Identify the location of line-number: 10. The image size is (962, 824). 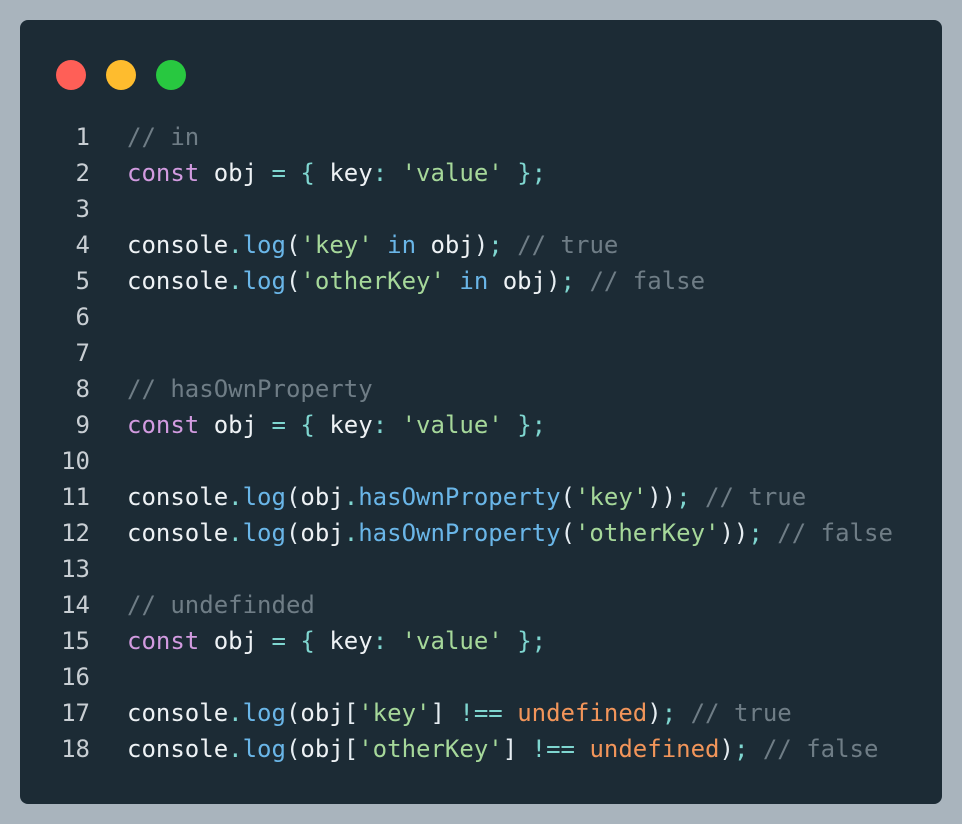
(75, 461).